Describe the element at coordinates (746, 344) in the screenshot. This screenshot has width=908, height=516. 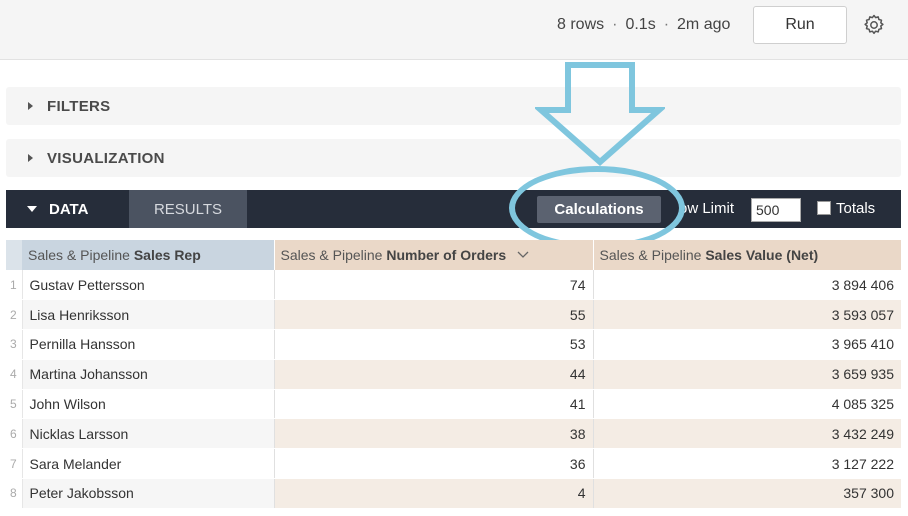
I see `sales-value-cell: 3 965 410` at that location.